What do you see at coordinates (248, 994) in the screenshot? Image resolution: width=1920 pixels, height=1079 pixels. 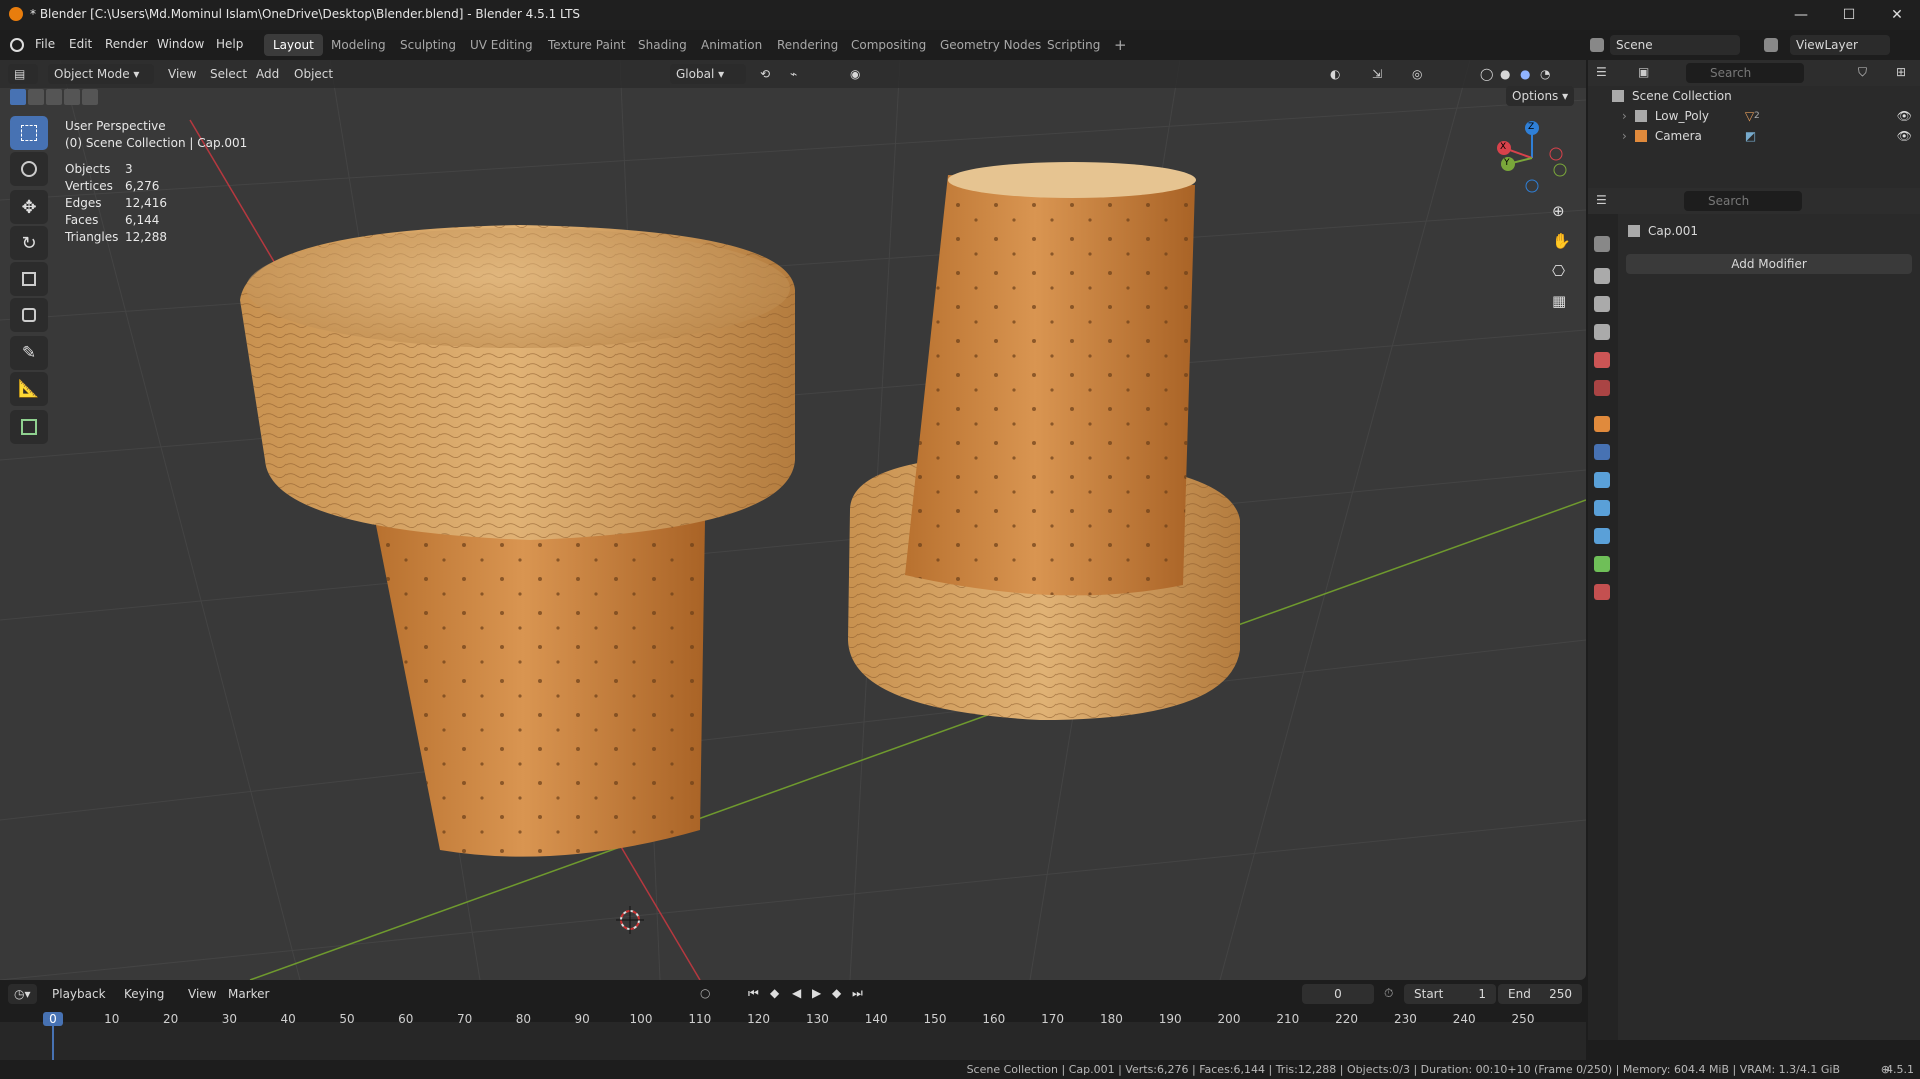 I see `timeline-menu-marker: Marker` at bounding box center [248, 994].